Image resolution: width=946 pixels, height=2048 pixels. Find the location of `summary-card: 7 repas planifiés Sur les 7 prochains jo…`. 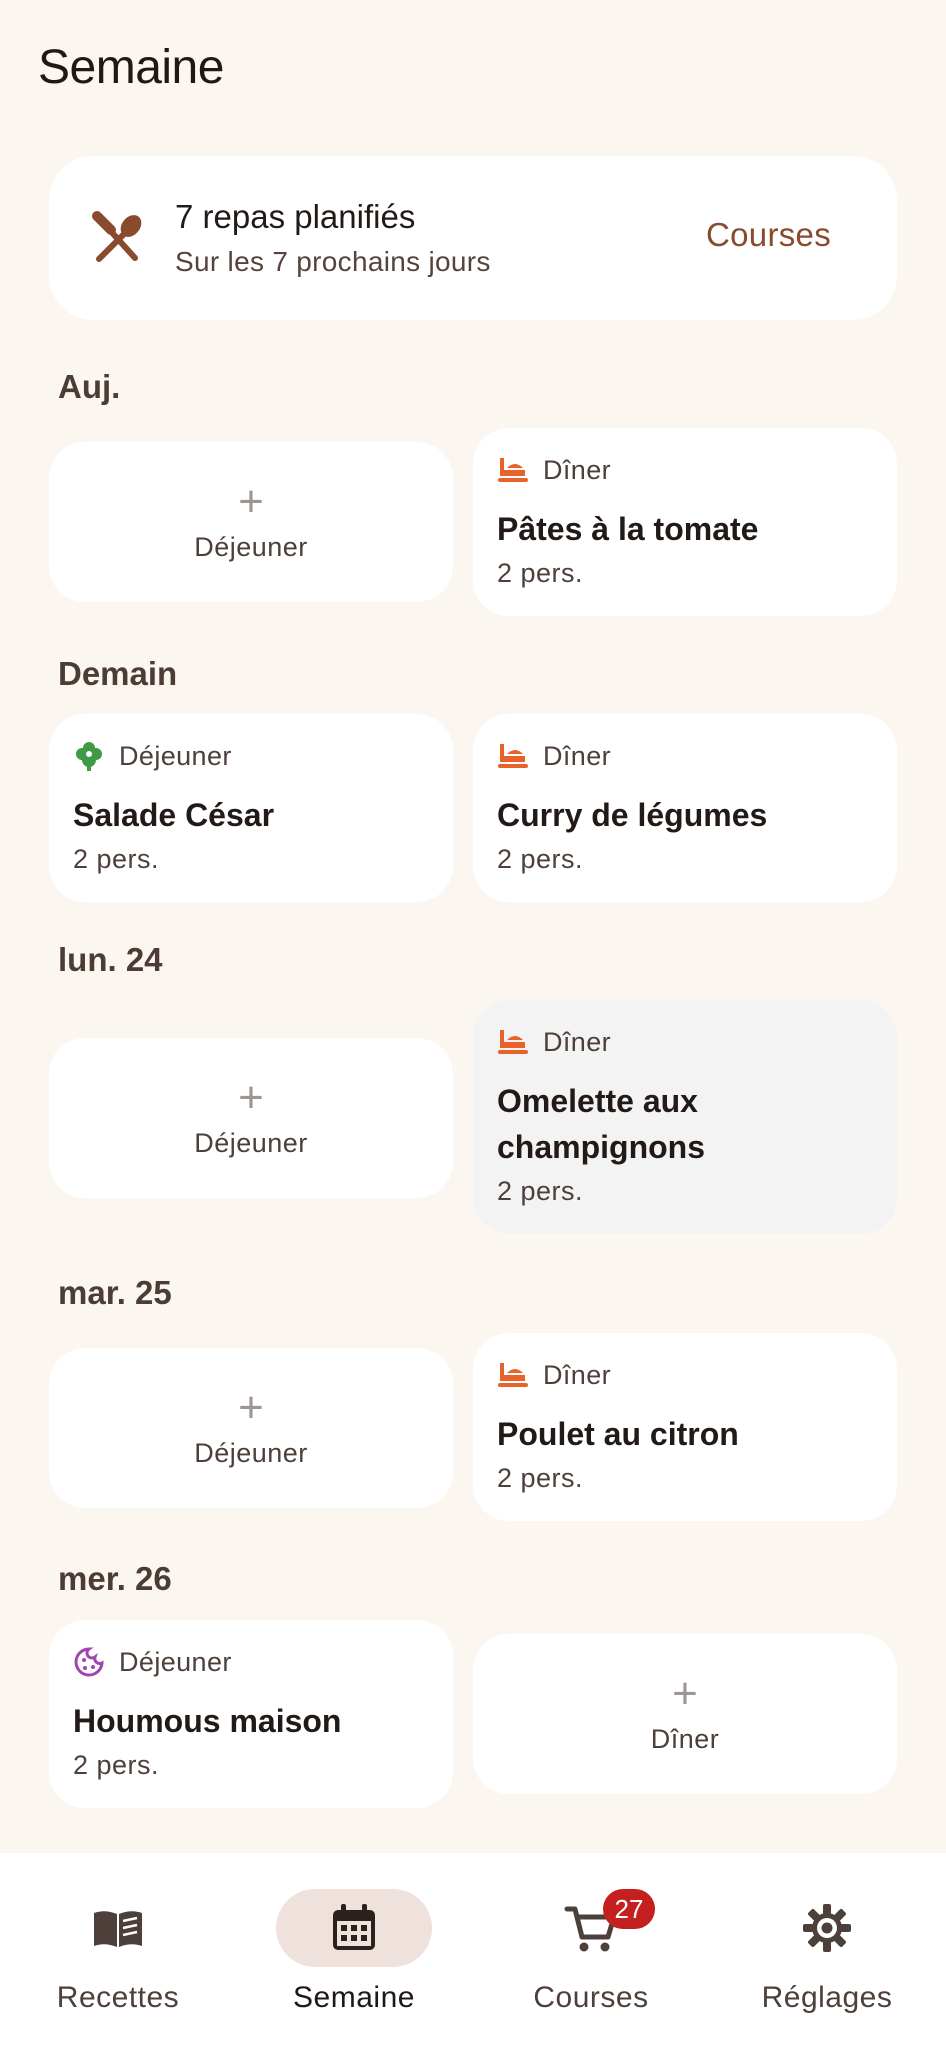

summary-card: 7 repas planifiés Sur les 7 prochains jo… is located at coordinates (473, 238).